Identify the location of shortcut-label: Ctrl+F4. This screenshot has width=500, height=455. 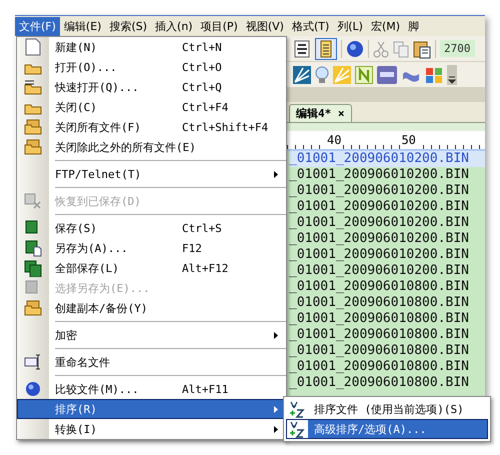
(205, 107).